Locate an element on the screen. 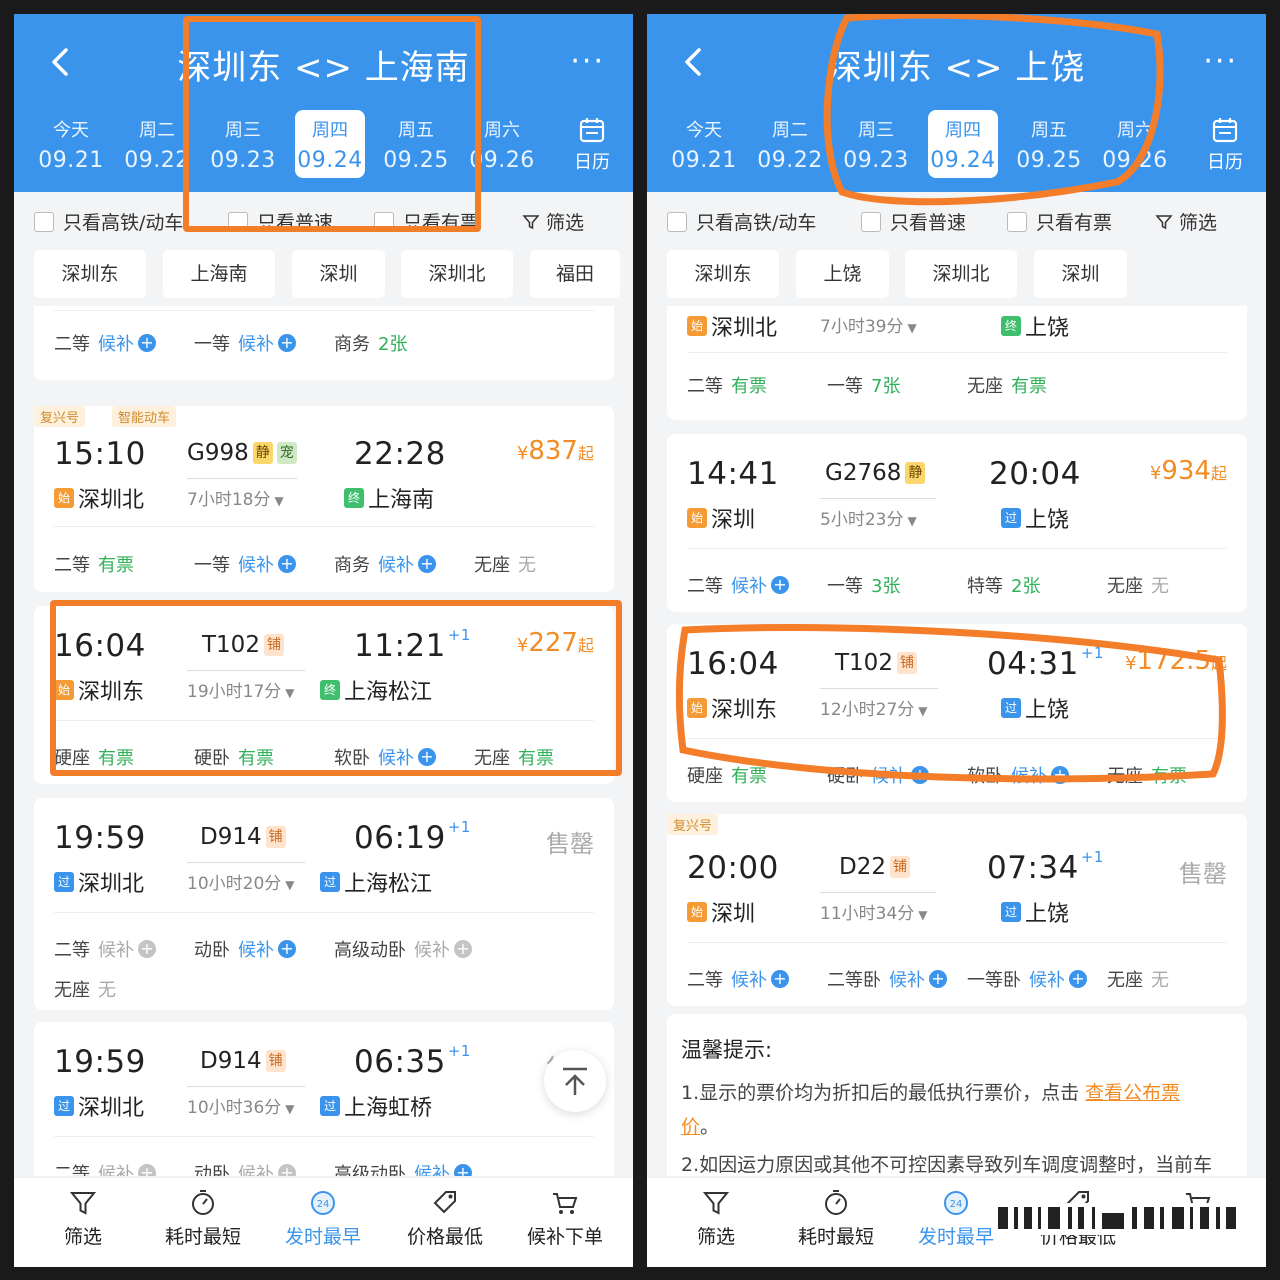 This screenshot has height=1280, width=1280. duration: 5小时23分 ▼ is located at coordinates (878, 514).